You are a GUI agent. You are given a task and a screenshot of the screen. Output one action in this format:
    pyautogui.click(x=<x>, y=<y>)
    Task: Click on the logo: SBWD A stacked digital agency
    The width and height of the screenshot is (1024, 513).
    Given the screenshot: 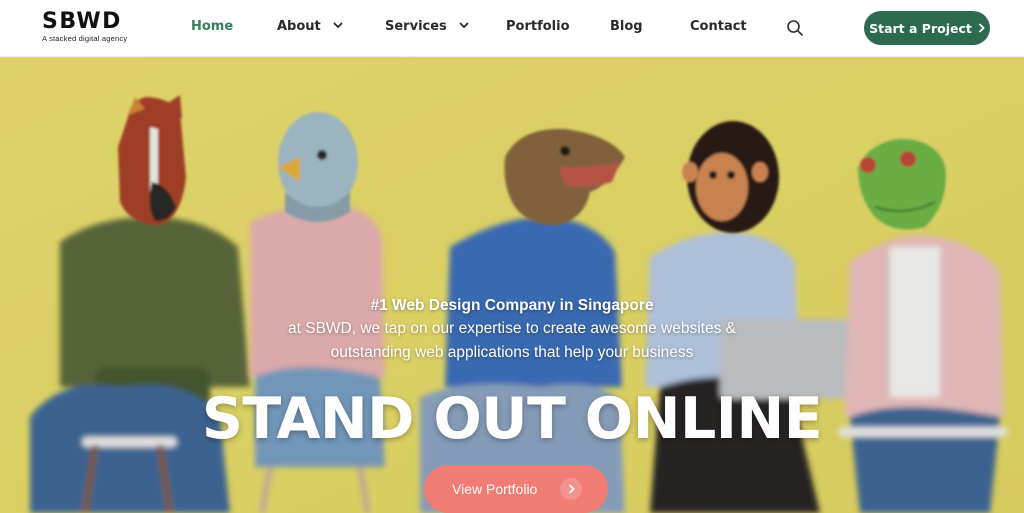 What is the action you would take?
    pyautogui.click(x=85, y=26)
    